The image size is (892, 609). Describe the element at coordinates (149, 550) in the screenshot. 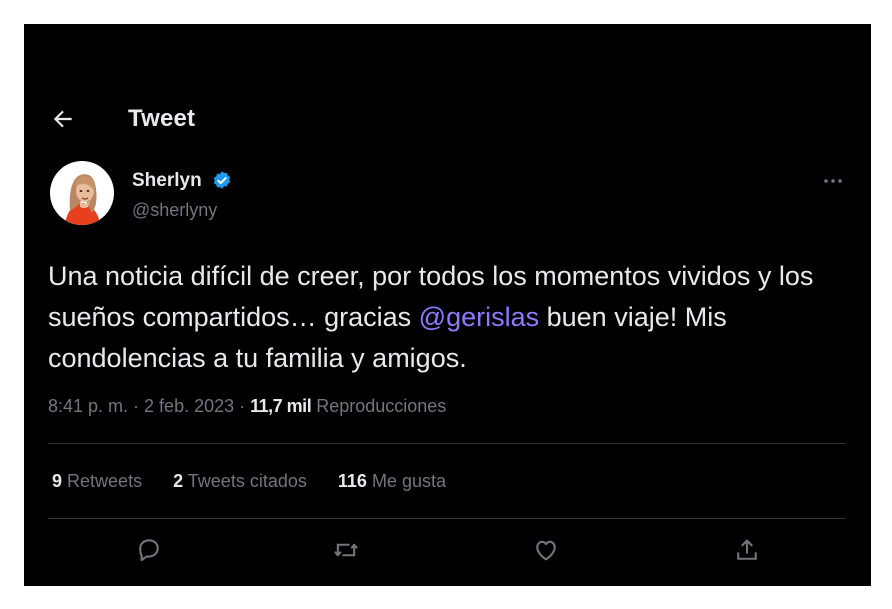

I see `reply-icon` at that location.